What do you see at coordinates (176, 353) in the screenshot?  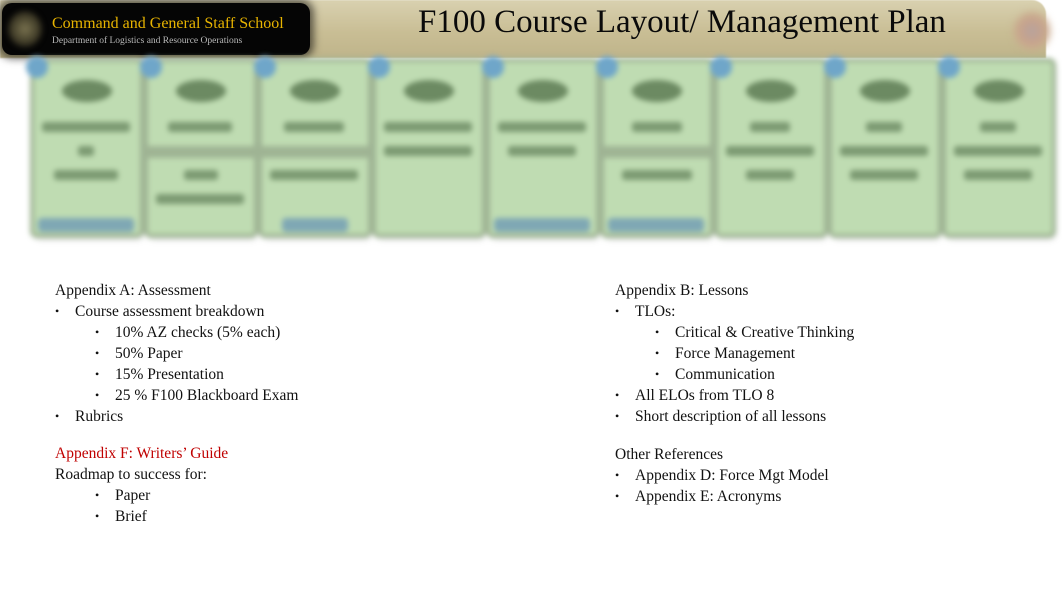 I see `list-subitem: 50% Paper` at bounding box center [176, 353].